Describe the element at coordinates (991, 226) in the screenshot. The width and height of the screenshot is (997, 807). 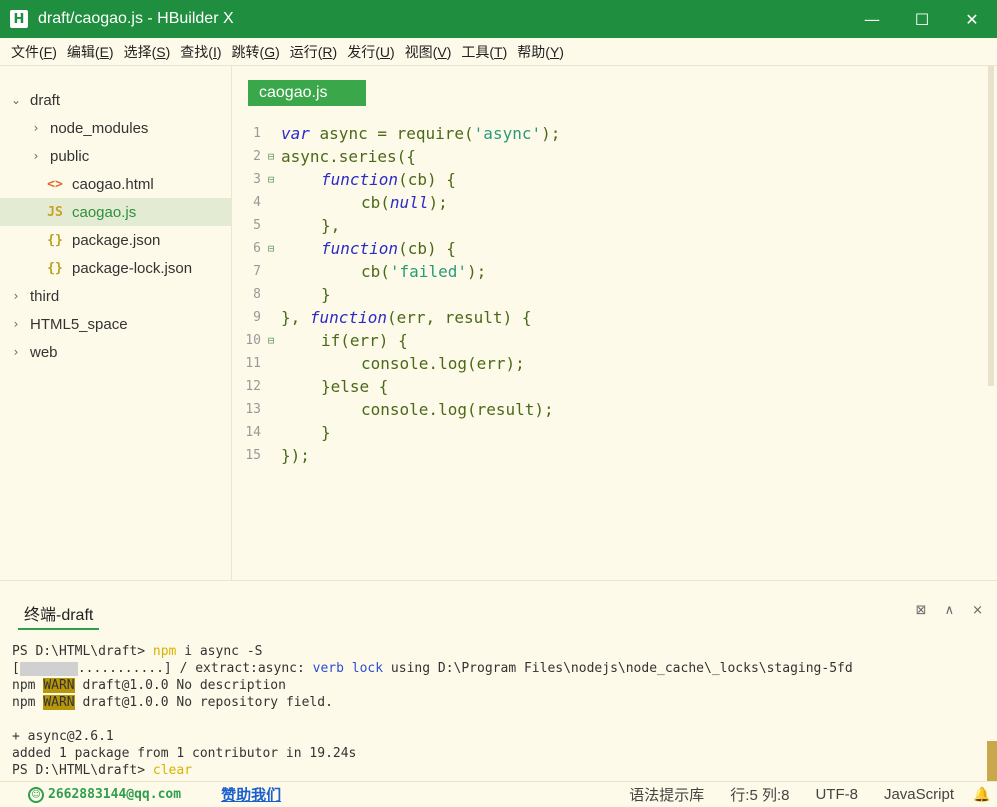
I see `editor-scroll-thumb` at that location.